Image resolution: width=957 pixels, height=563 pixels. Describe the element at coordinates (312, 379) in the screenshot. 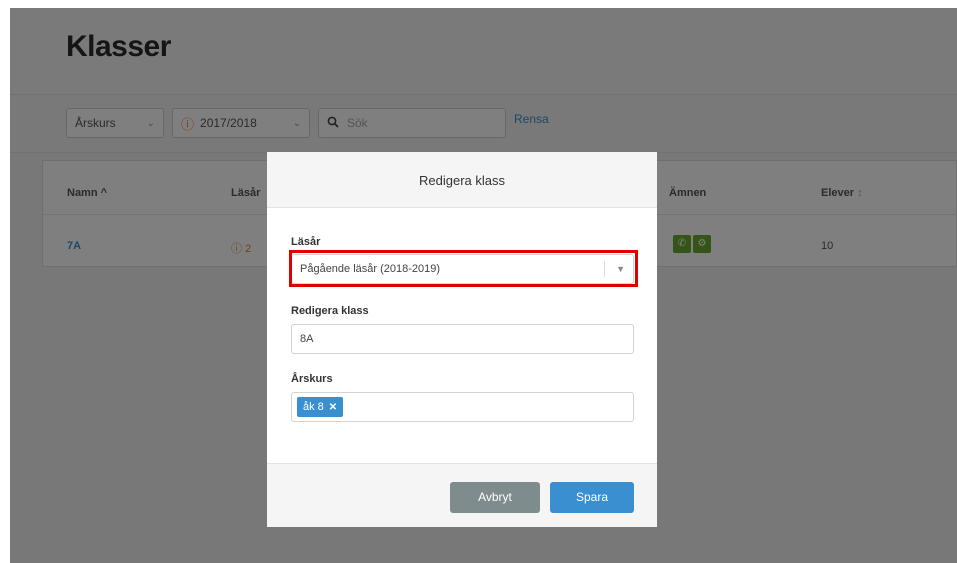

I see `grade-label: Årskurs` at that location.